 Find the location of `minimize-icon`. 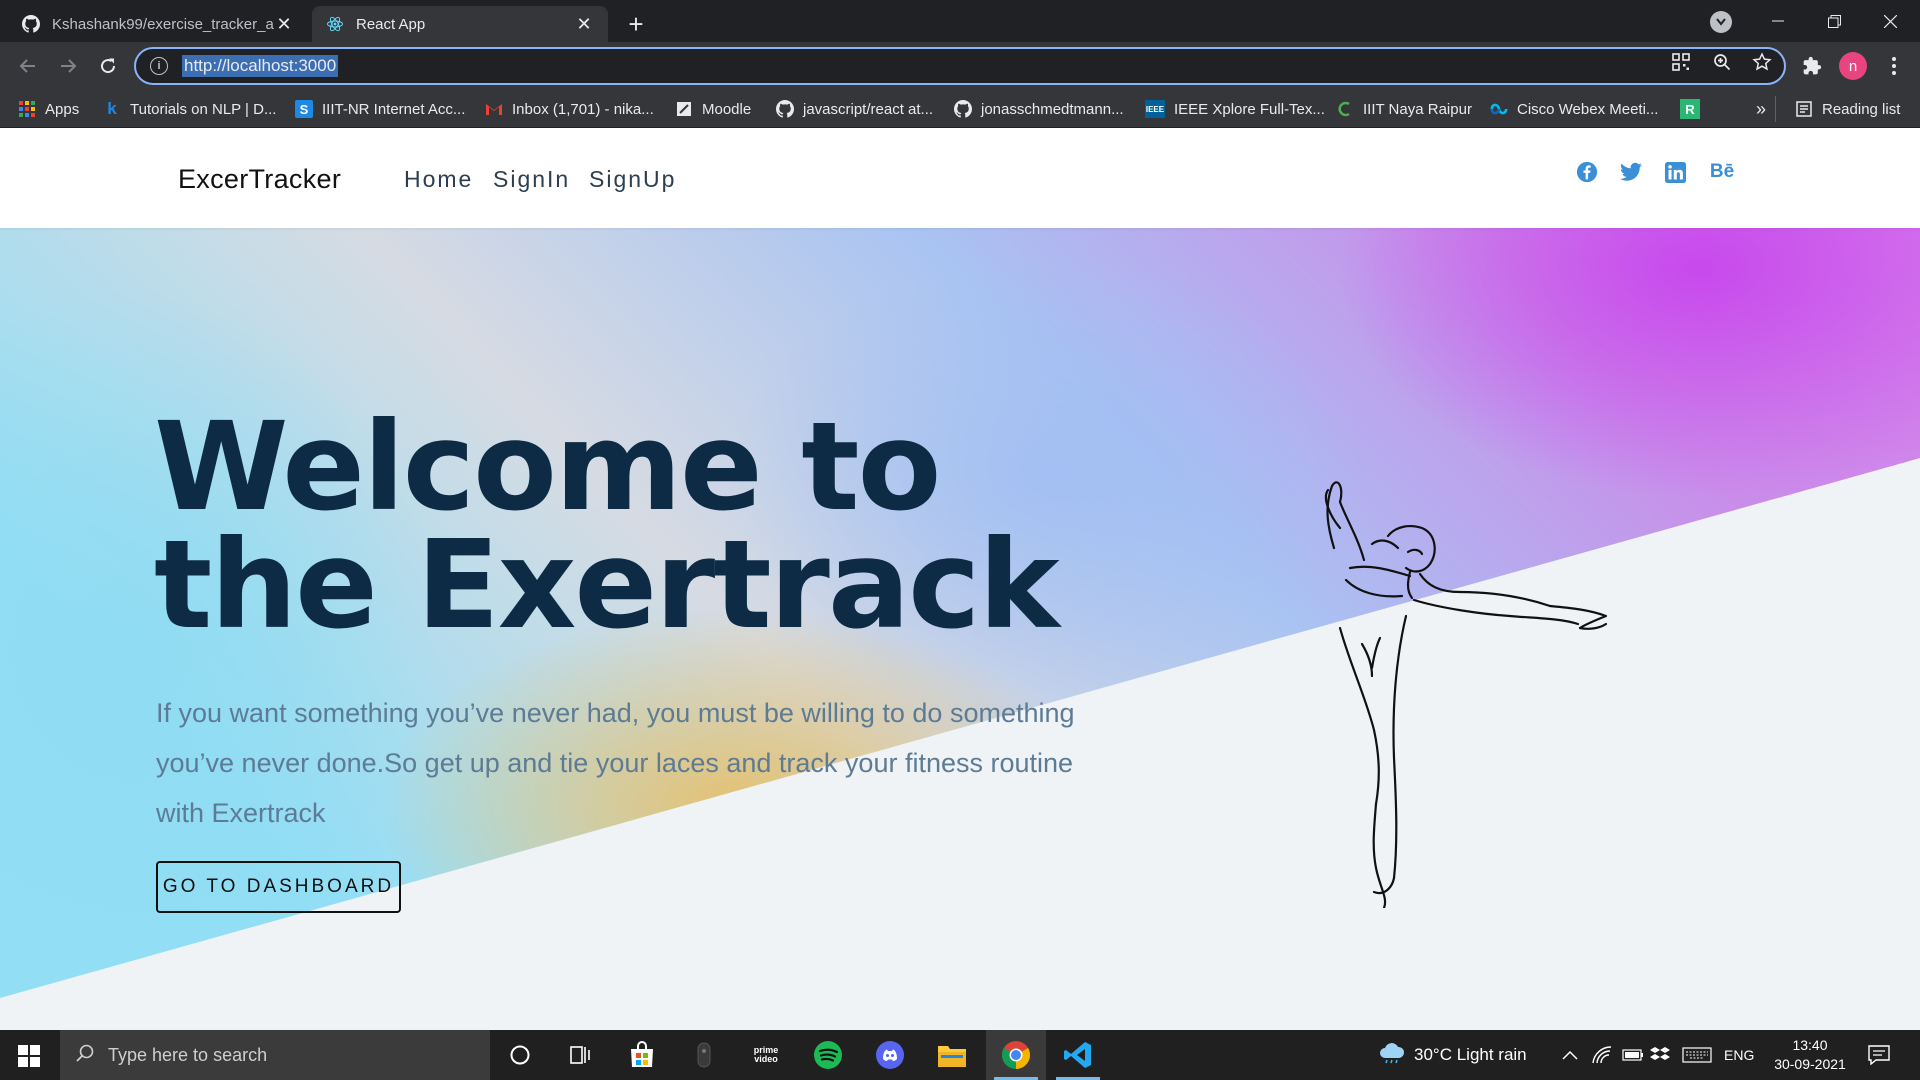

minimize-icon is located at coordinates (1778, 21).